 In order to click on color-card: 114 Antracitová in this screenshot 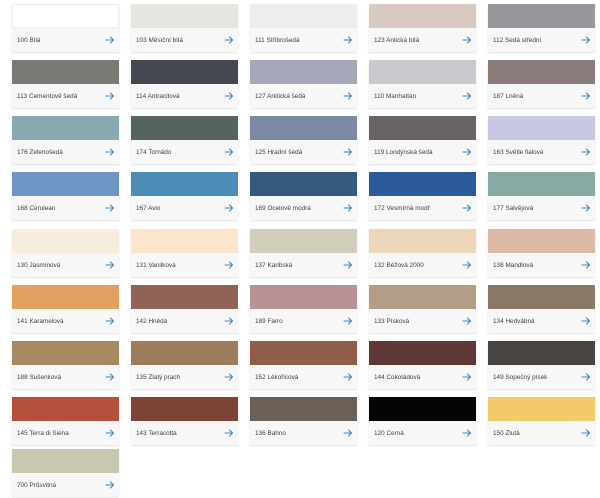, I will do `click(184, 84)`.